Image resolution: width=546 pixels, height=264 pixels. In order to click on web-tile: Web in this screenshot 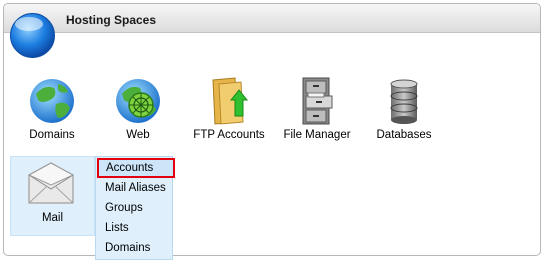, I will do `click(138, 112)`.